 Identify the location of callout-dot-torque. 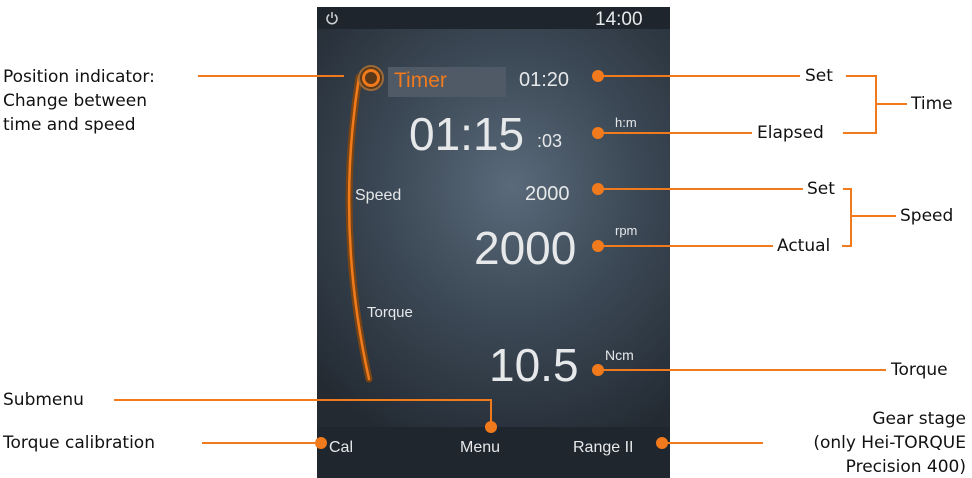
(598, 370).